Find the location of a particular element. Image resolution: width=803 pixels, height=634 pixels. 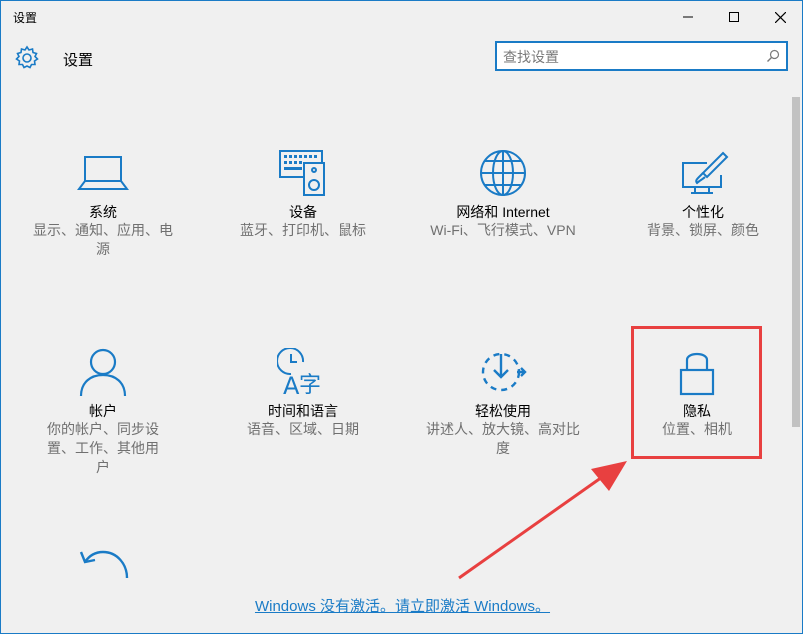

annotation-arrow is located at coordinates (542, 520).